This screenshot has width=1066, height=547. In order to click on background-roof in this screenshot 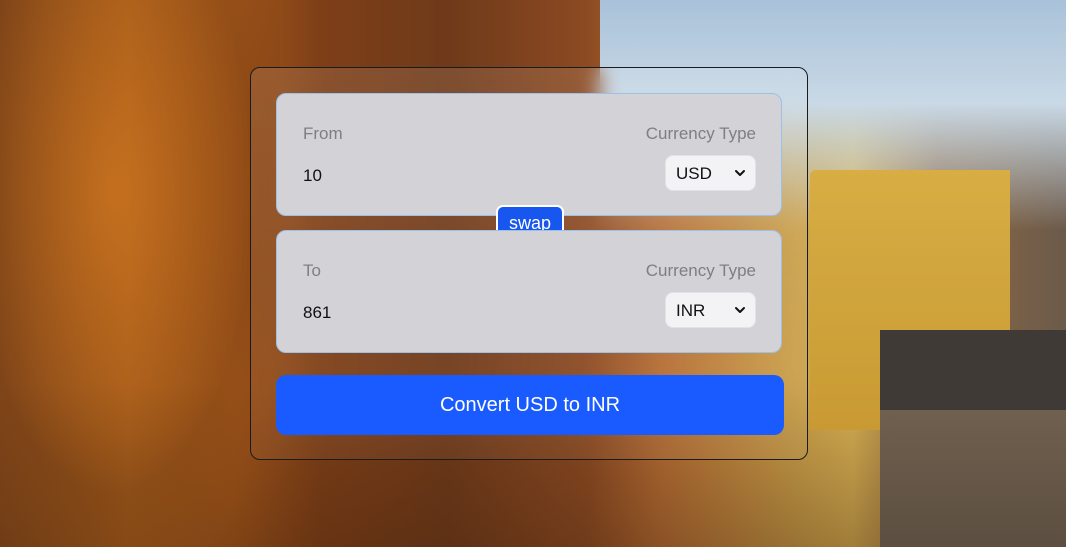, I will do `click(973, 370)`.